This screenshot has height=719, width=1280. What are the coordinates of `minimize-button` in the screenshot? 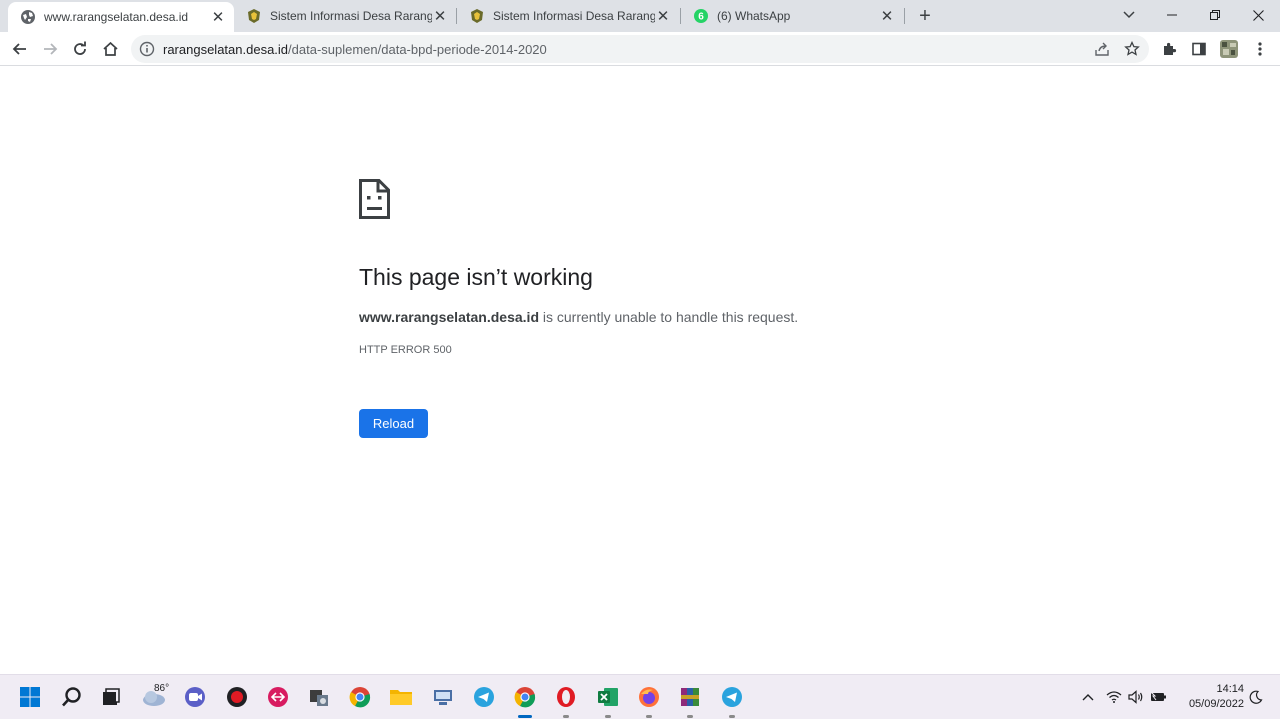 It's located at (1172, 15).